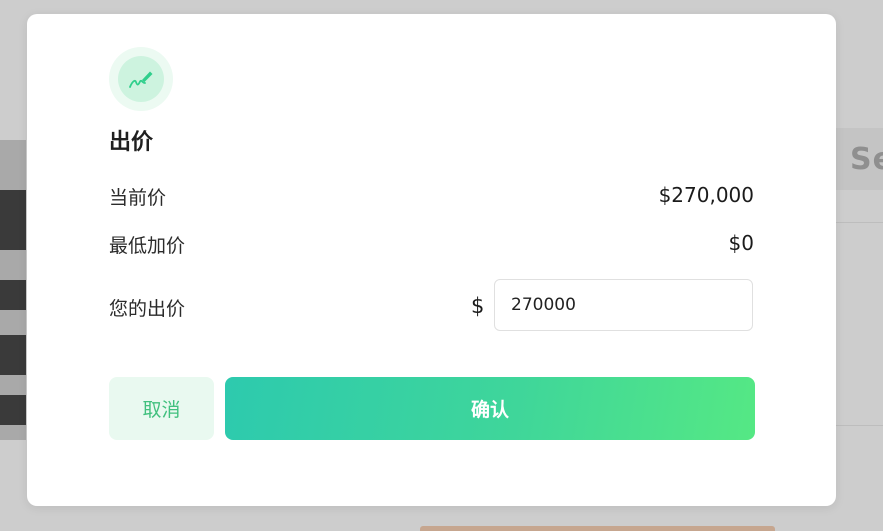 The height and width of the screenshot is (531, 883). I want to click on currency-symbol: $, so click(478, 306).